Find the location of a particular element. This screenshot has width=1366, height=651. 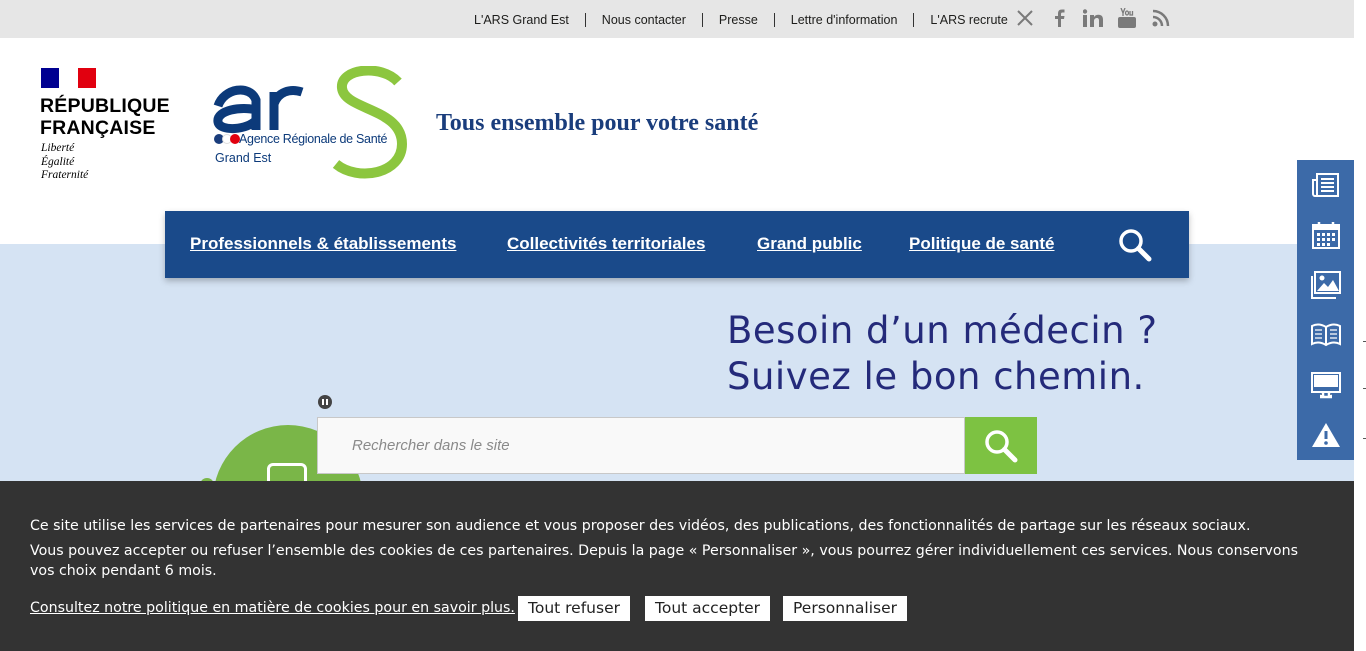

top-link-recrute: L'ARS recrute is located at coordinates (968, 20).